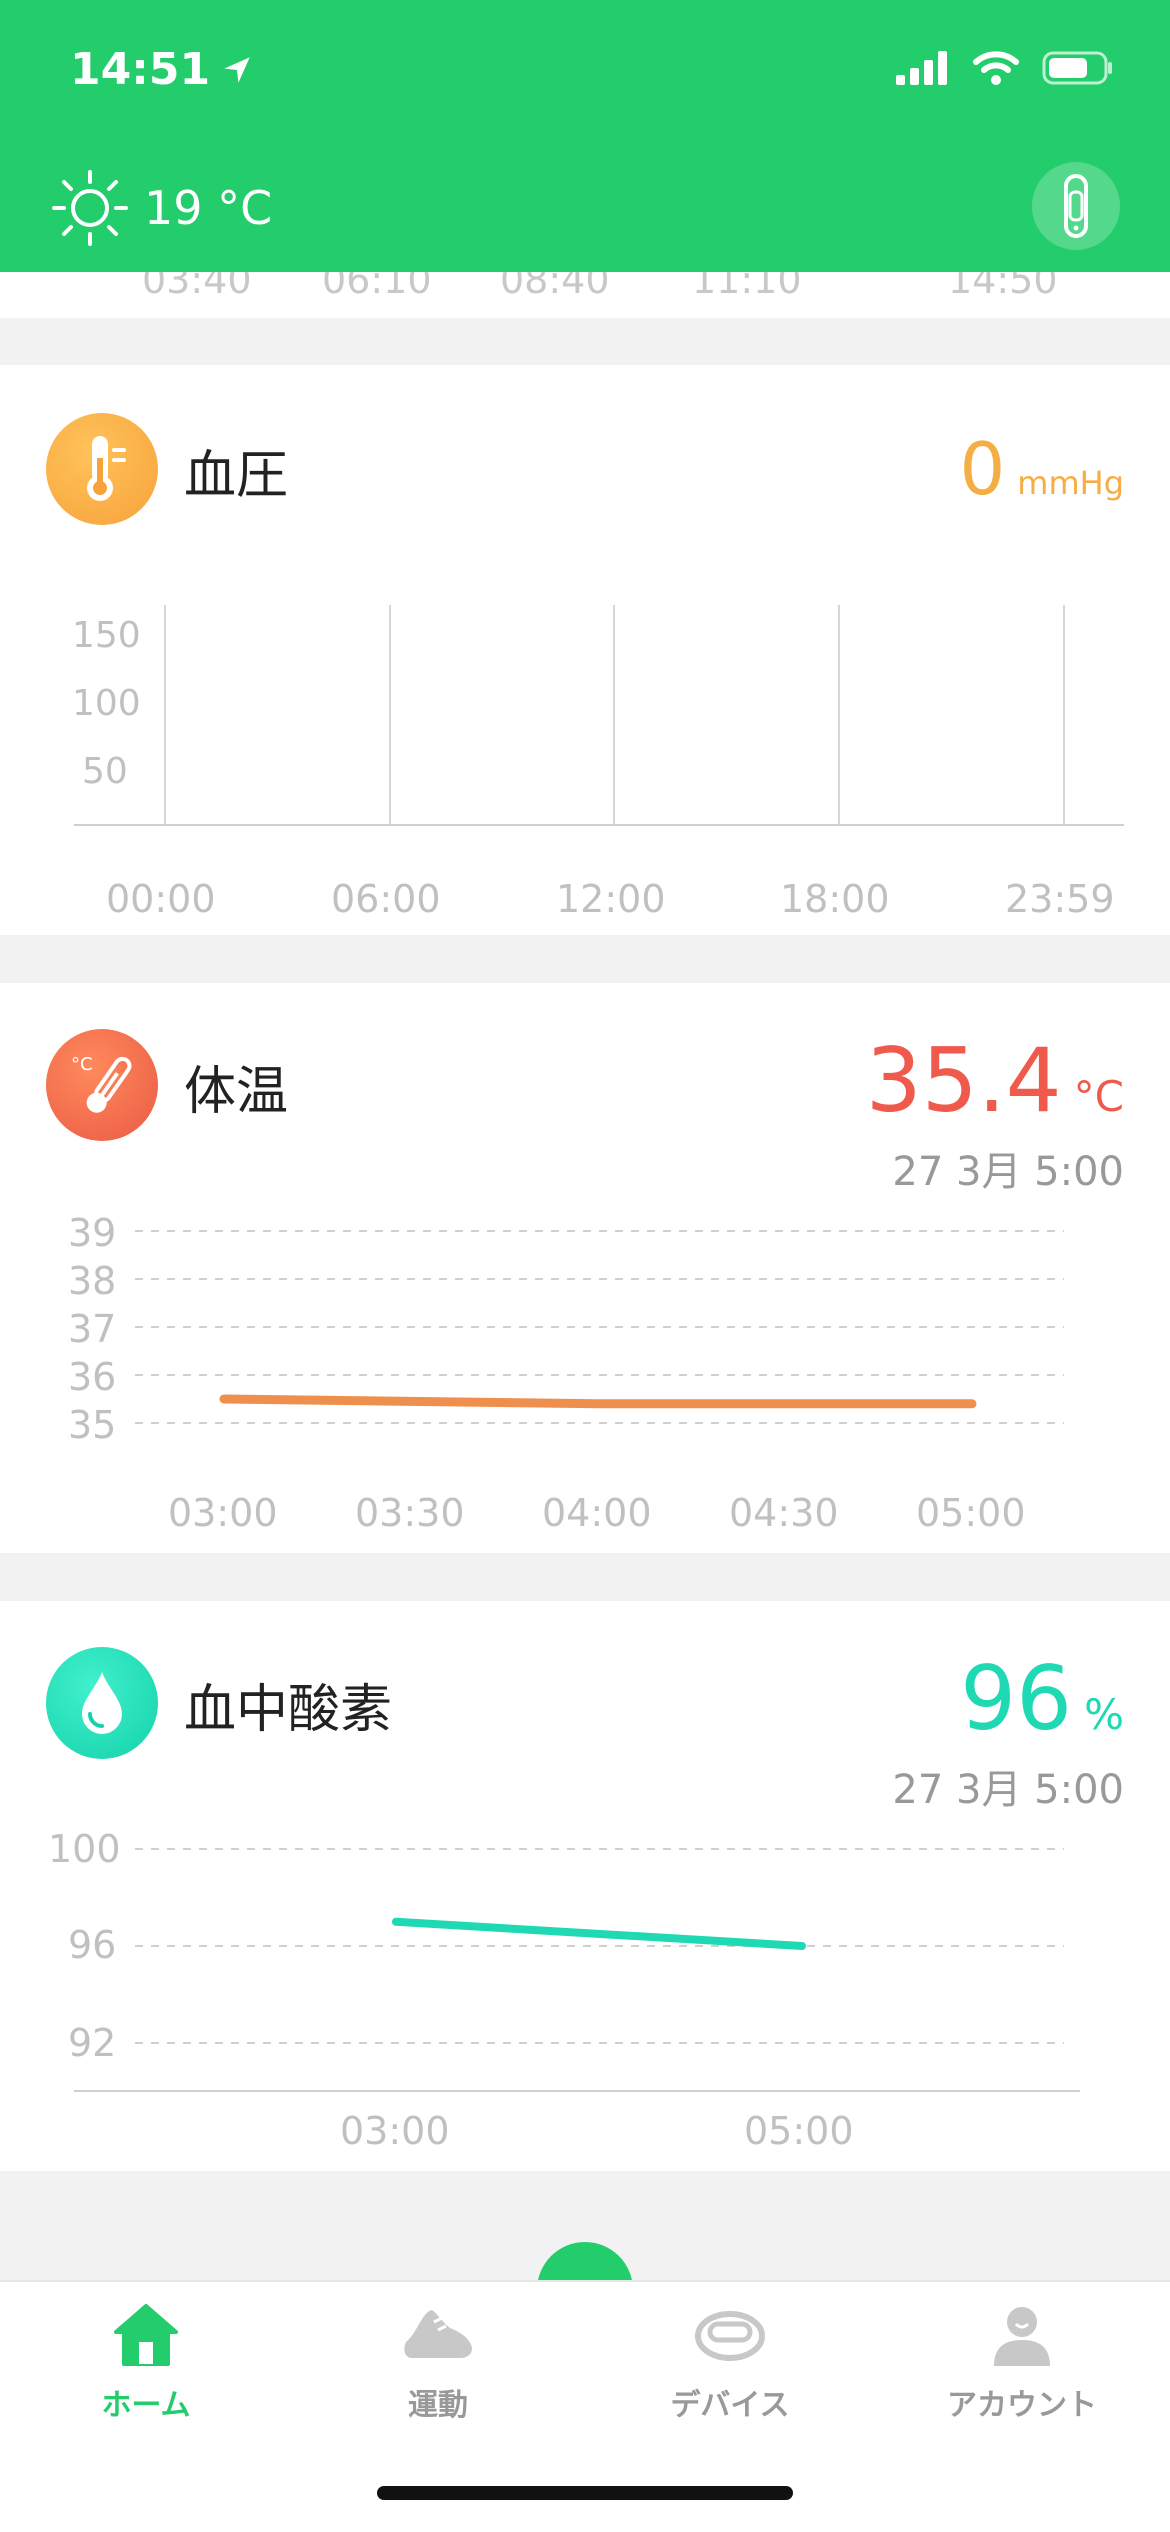 The image size is (1170, 2532). Describe the element at coordinates (1003, 287) in the screenshot. I see `axis-tick-label: 14:50` at that location.